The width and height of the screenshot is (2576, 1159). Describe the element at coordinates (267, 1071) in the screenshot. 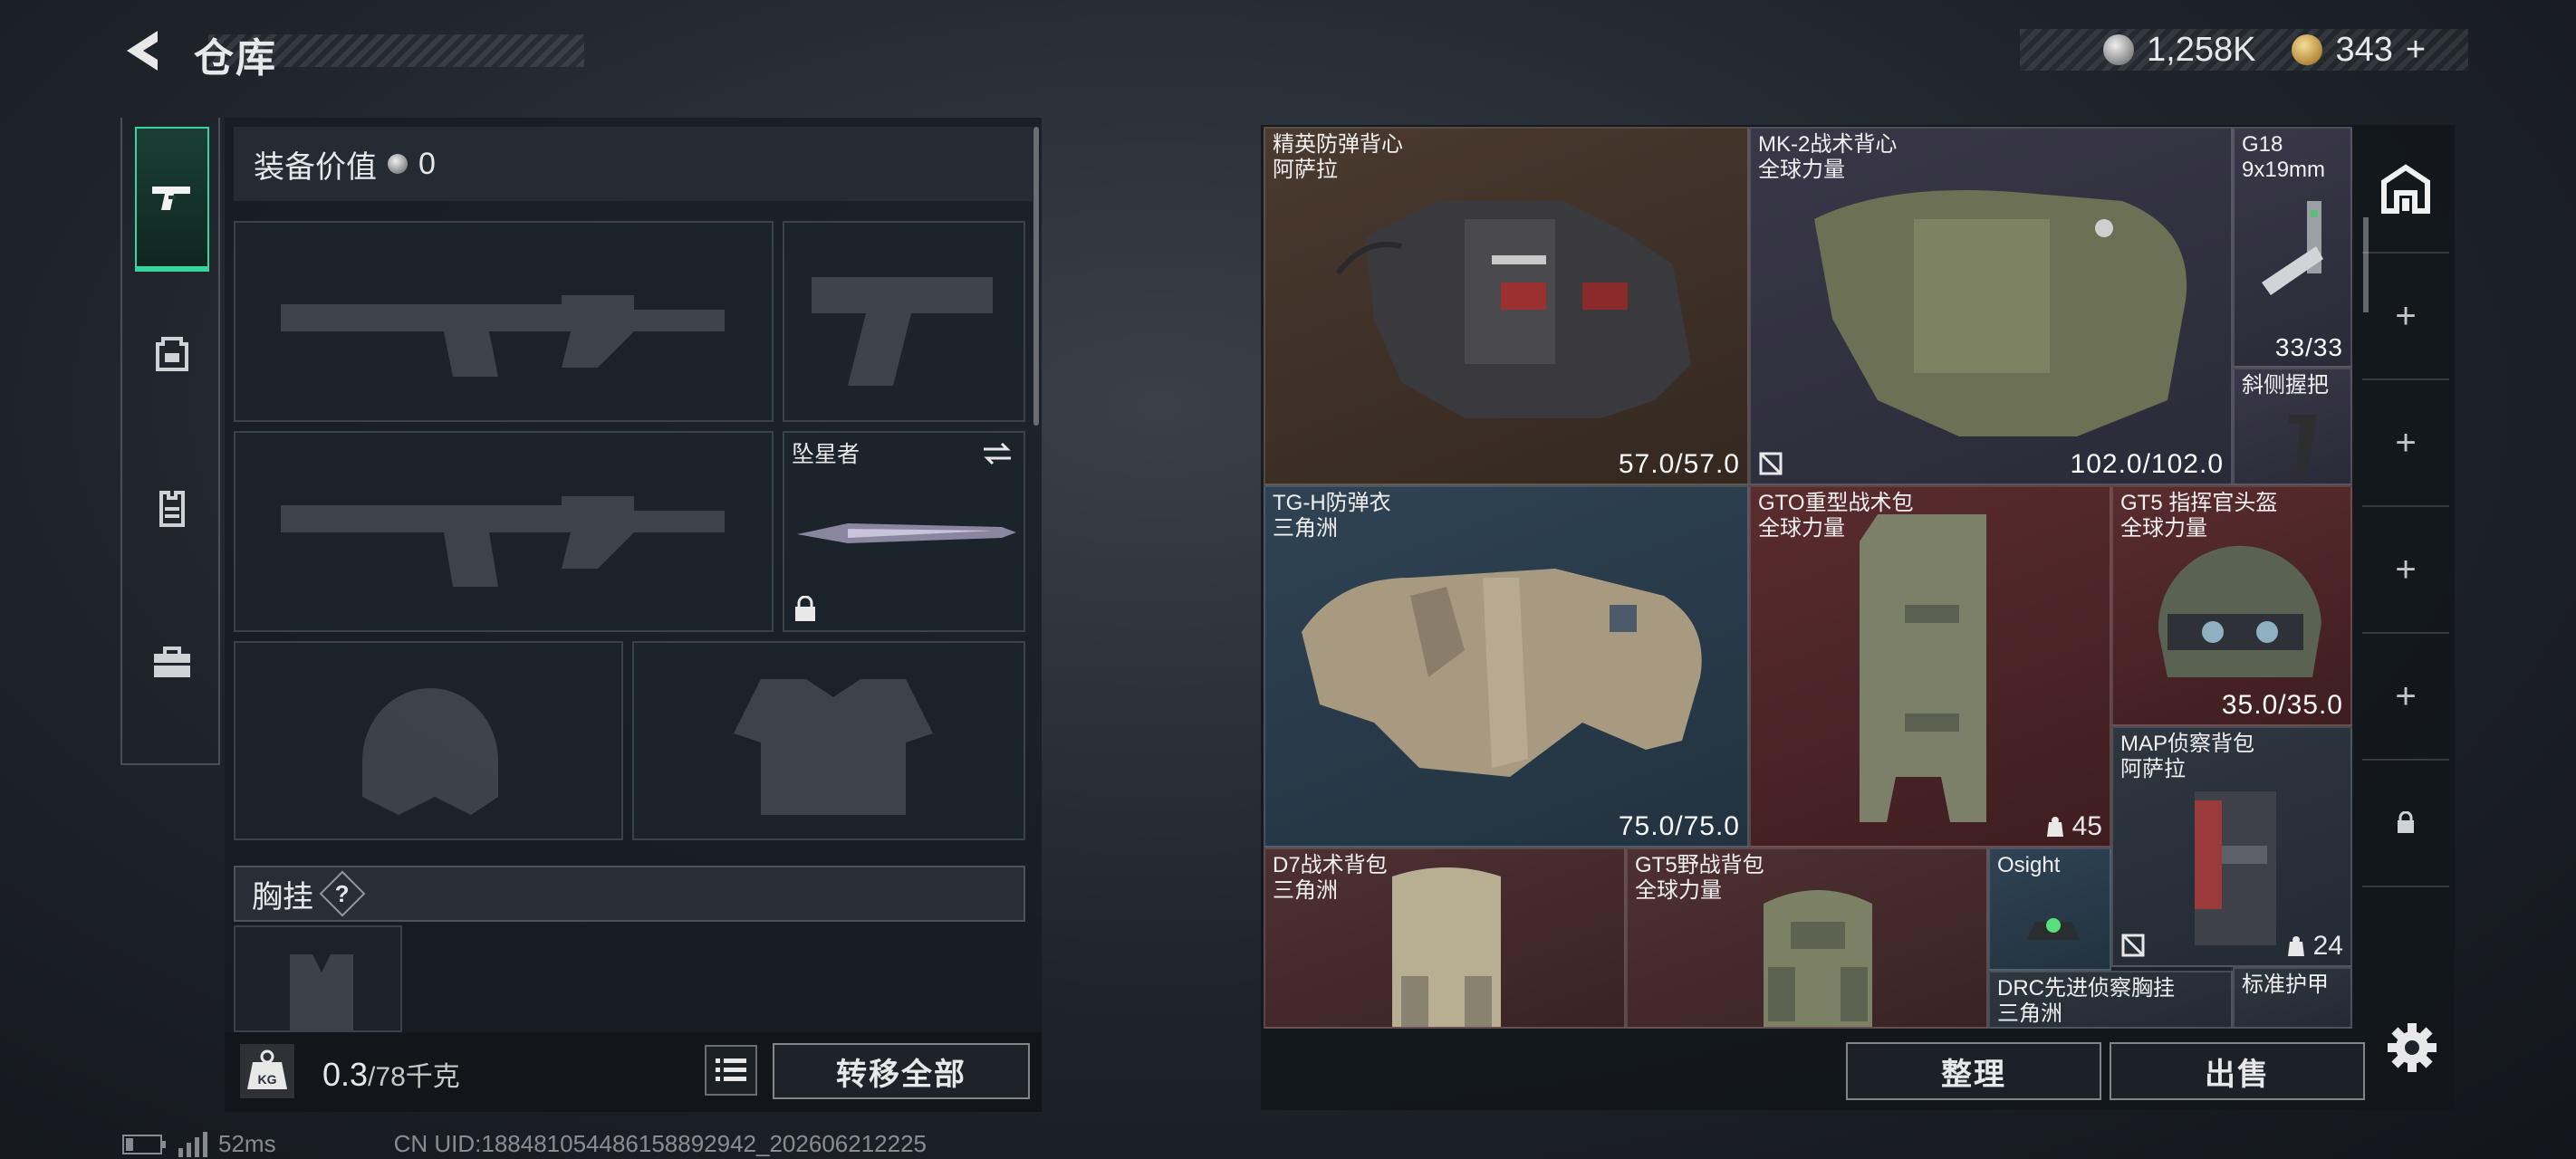

I see `weight-icon: KG` at that location.